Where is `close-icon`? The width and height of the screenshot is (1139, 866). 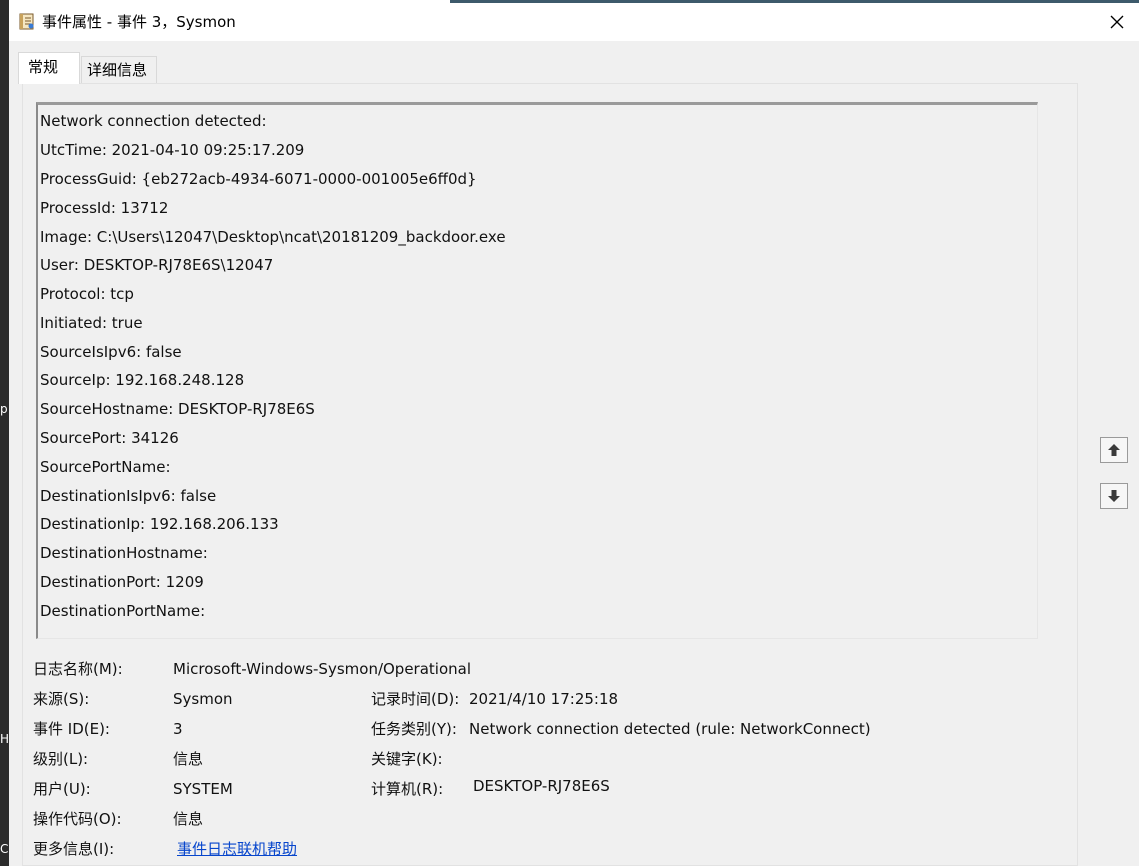 close-icon is located at coordinates (1117, 22).